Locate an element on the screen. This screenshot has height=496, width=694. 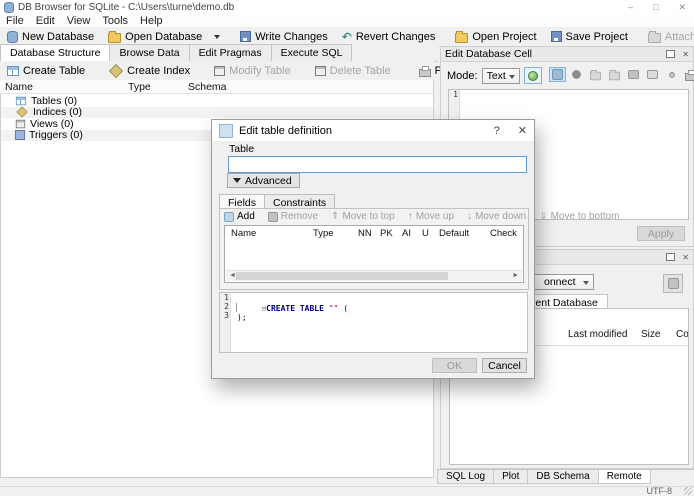
sql-close-line: ); is located at coordinates (242, 317).